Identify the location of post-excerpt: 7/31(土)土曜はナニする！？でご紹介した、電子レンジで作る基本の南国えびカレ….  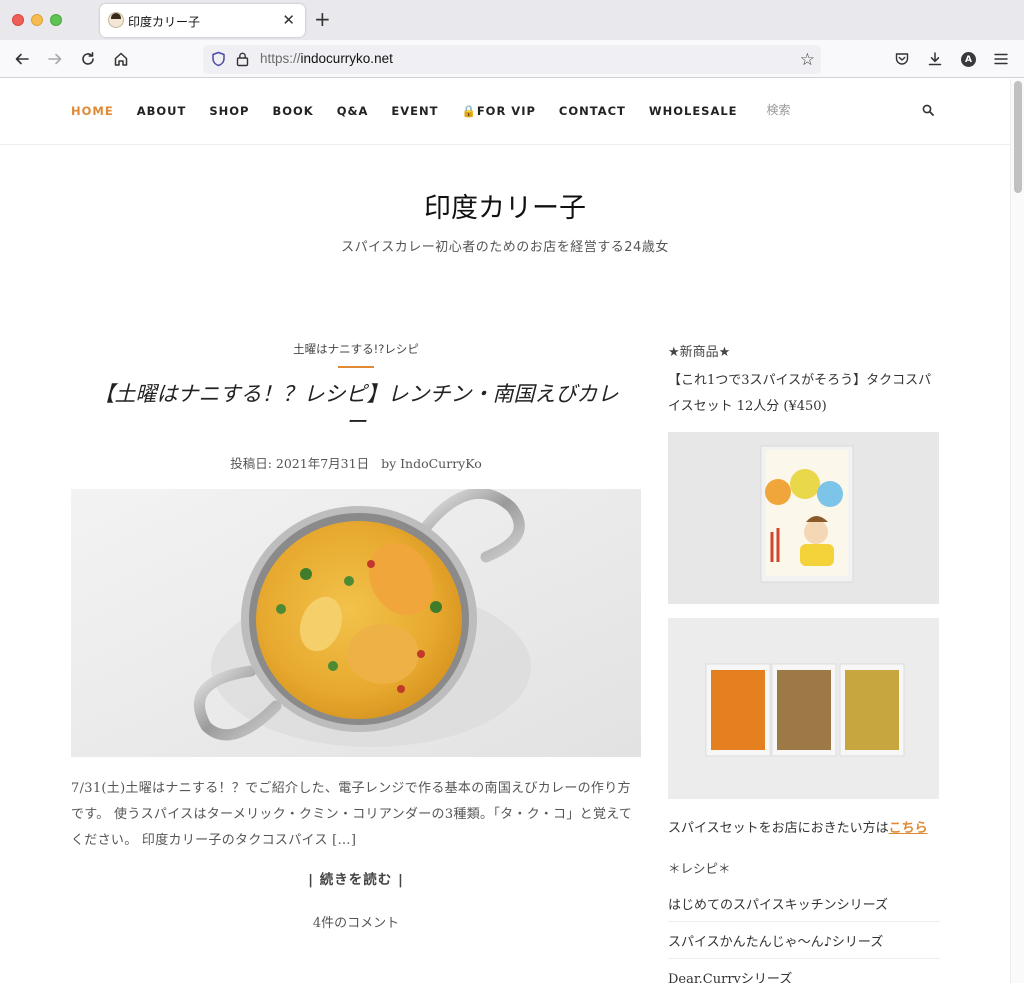
(352, 814).